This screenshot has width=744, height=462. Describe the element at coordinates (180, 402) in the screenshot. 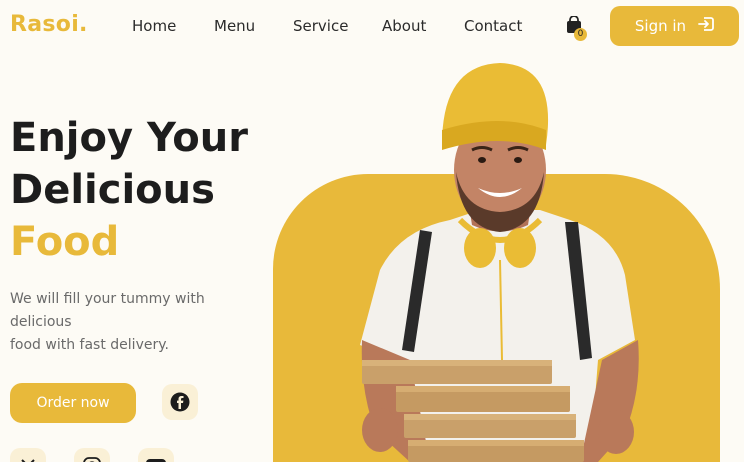

I see `facebook-icon` at that location.